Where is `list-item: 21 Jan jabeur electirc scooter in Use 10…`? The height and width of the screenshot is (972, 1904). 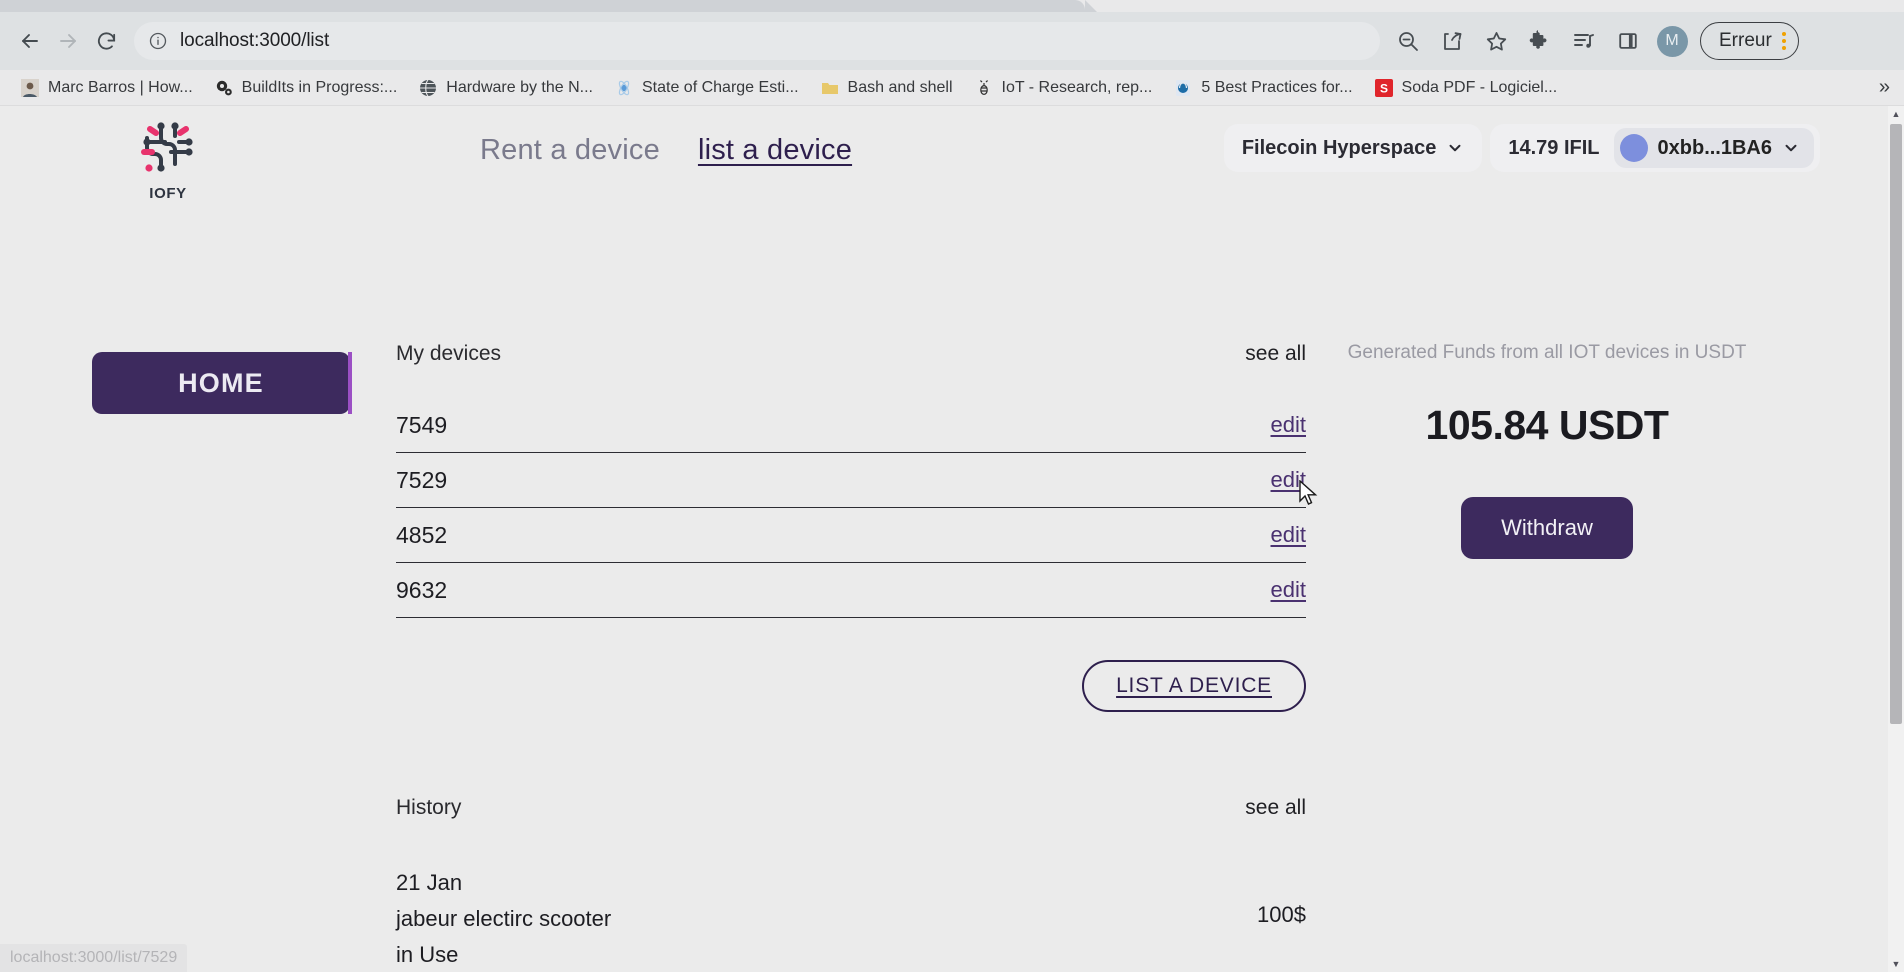
list-item: 21 Jan jabeur electirc scooter in Use 10… is located at coordinates (851, 919).